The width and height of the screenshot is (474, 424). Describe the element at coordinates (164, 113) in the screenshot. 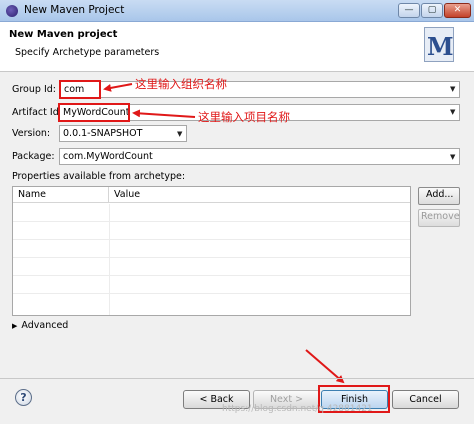

I see `artifact-id-arrow` at that location.